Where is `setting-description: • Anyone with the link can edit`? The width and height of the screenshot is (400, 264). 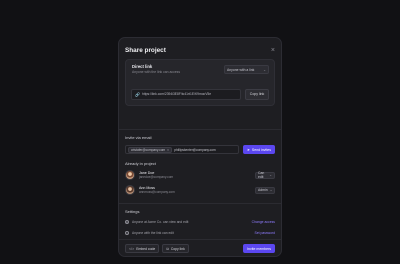 setting-description: • Anyone with the link can edit is located at coordinates (149, 233).